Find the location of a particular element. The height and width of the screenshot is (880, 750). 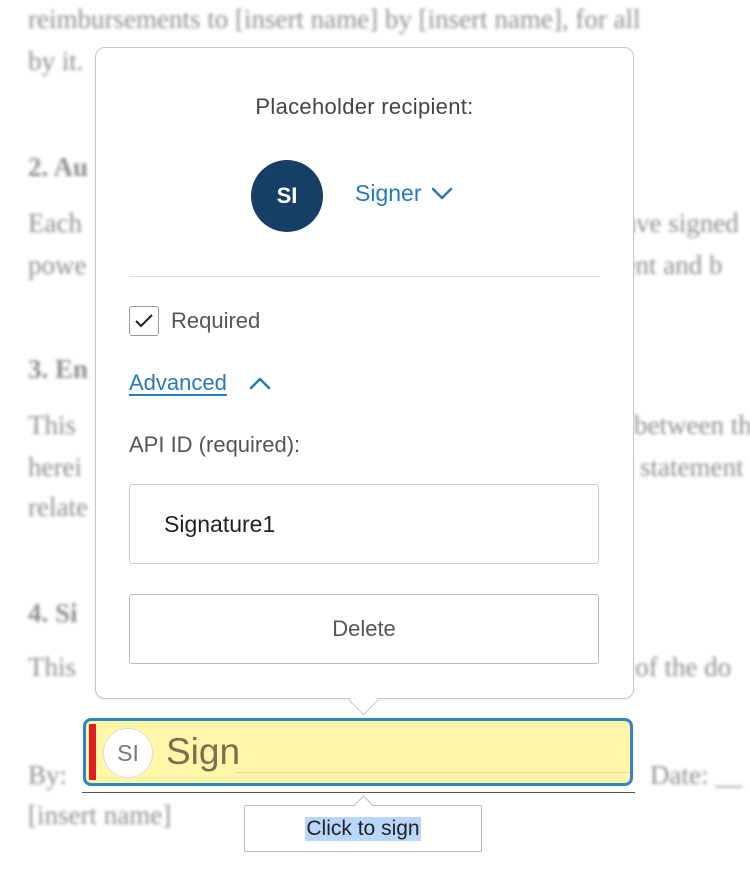

signature-field-baseline is located at coordinates (433, 772).